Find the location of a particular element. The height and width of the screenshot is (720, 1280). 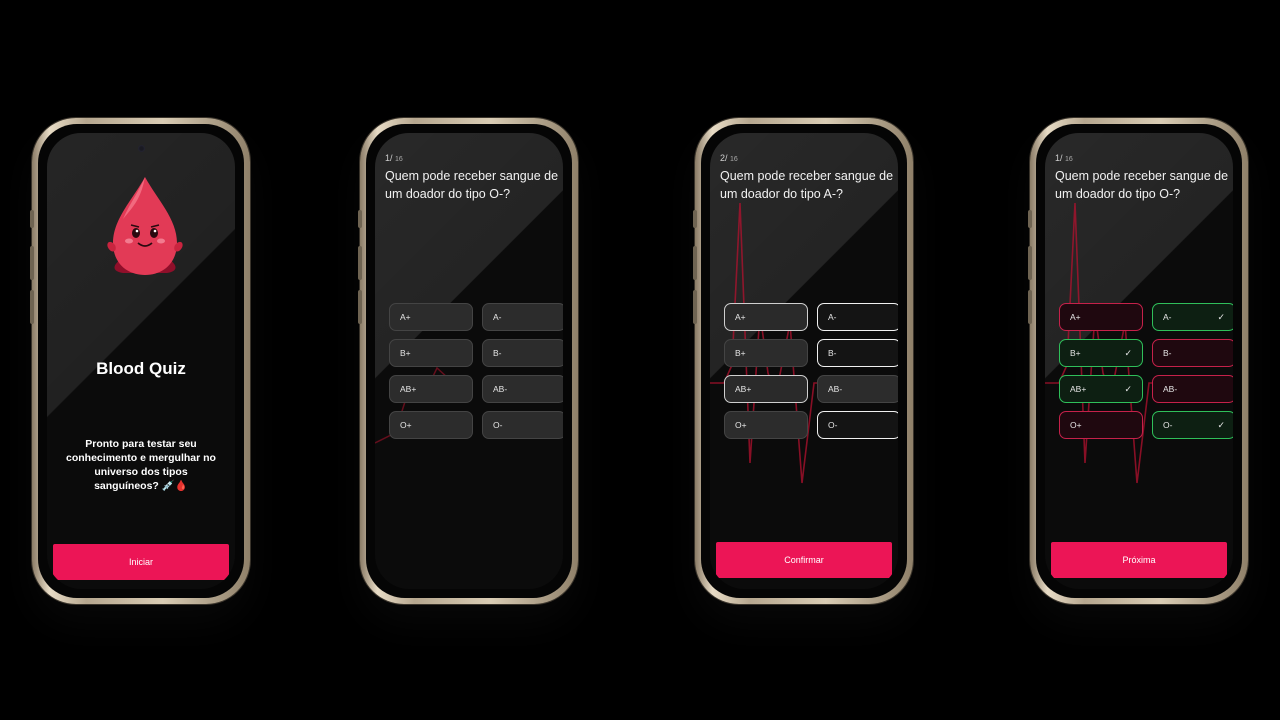

question-counter: 2/ 16 is located at coordinates (729, 158).